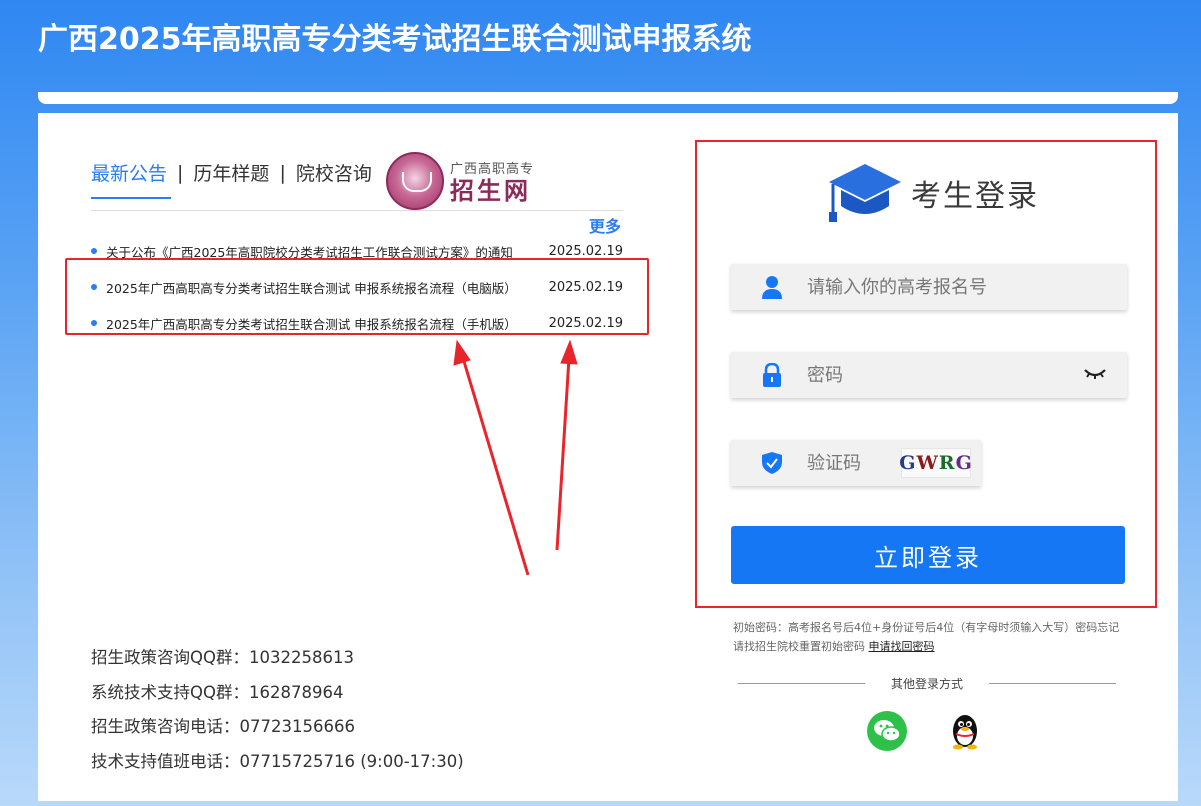 The width and height of the screenshot is (1201, 806). What do you see at coordinates (902, 646) in the screenshot?
I see `recover-password-link: 申请找回密码` at bounding box center [902, 646].